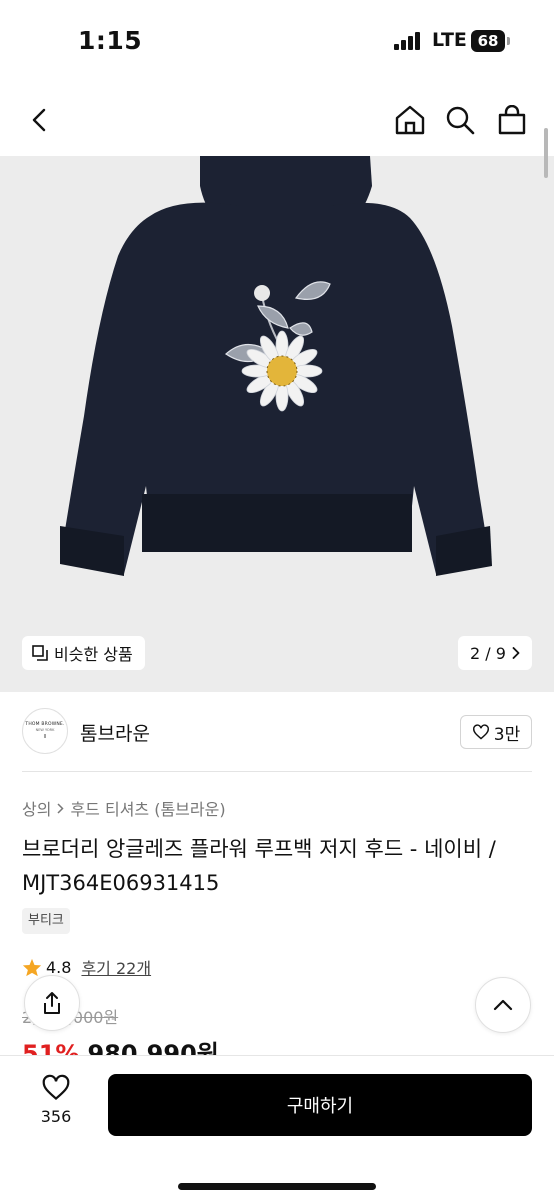 This screenshot has width=554, height=1200. What do you see at coordinates (277, 120) in the screenshot?
I see `top-nav-bar` at bounding box center [277, 120].